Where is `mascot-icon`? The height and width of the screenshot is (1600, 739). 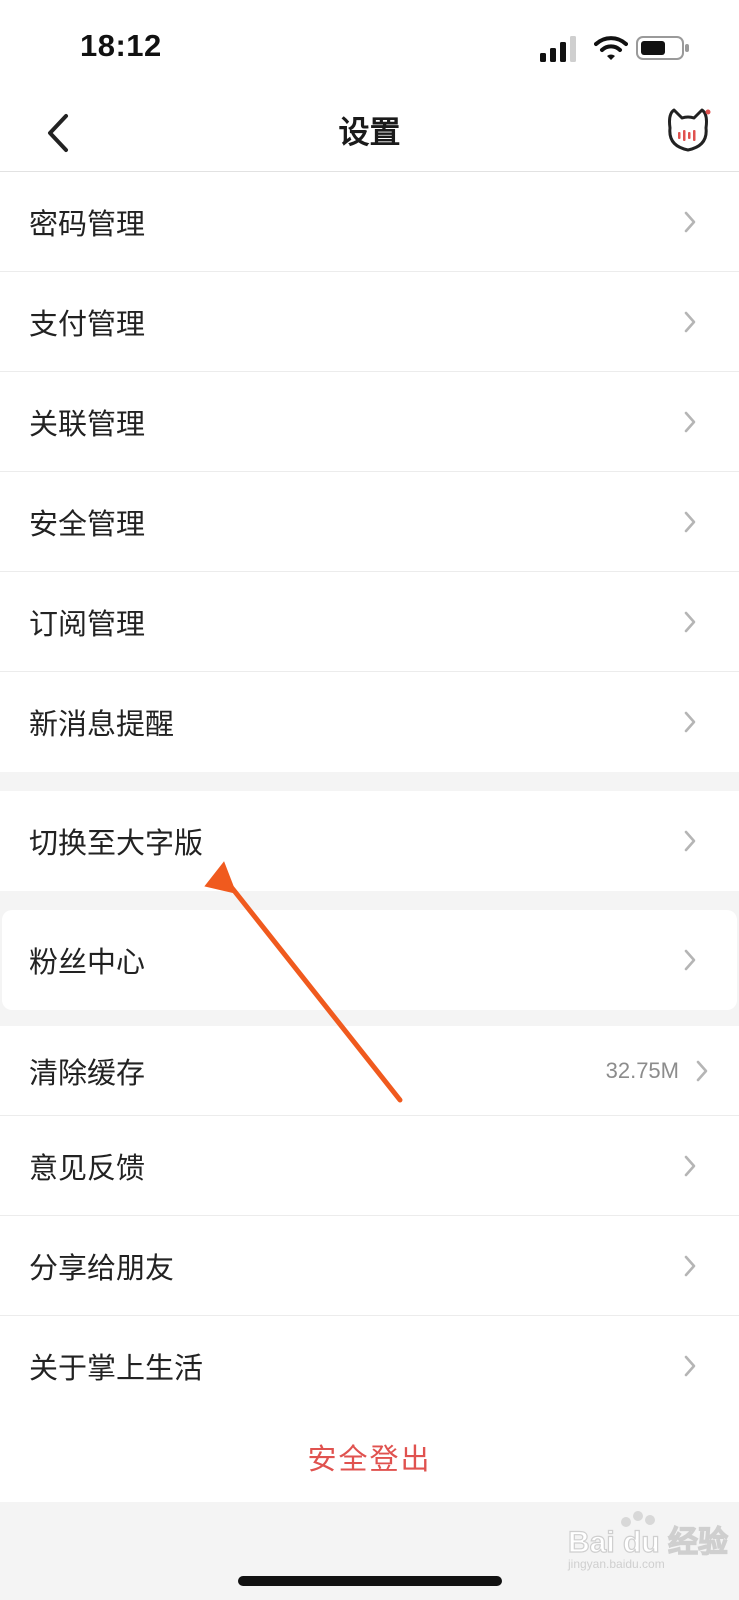 mascot-icon is located at coordinates (688, 131).